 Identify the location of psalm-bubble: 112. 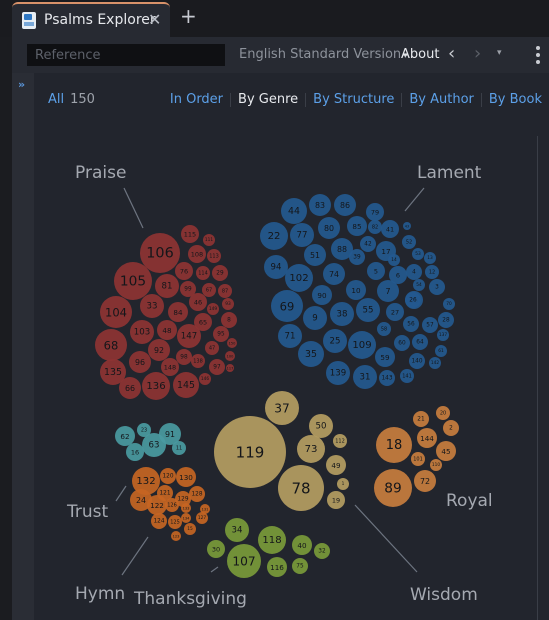
(340, 441).